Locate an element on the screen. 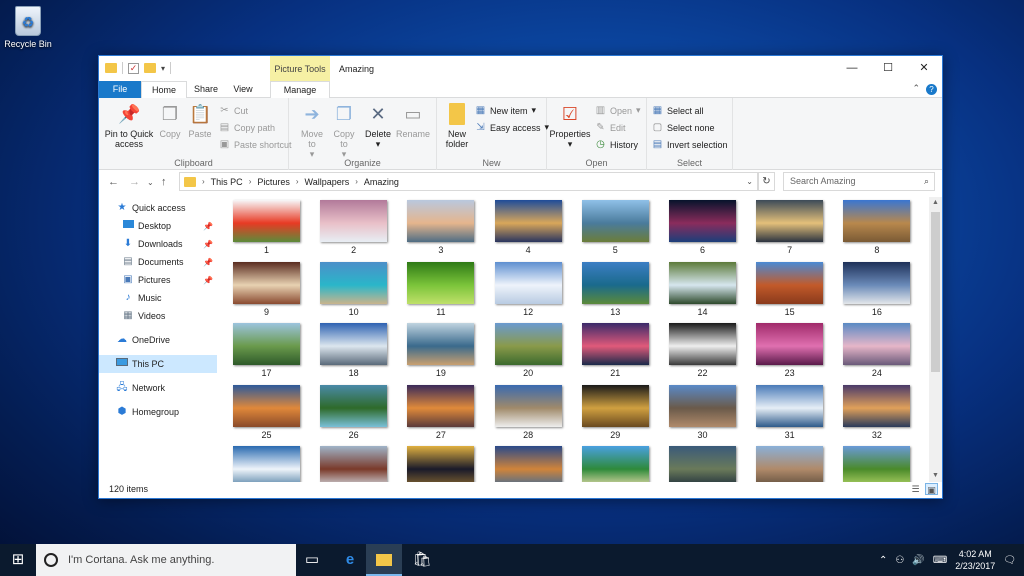  refresh-button: ↻ is located at coordinates (766, 181).